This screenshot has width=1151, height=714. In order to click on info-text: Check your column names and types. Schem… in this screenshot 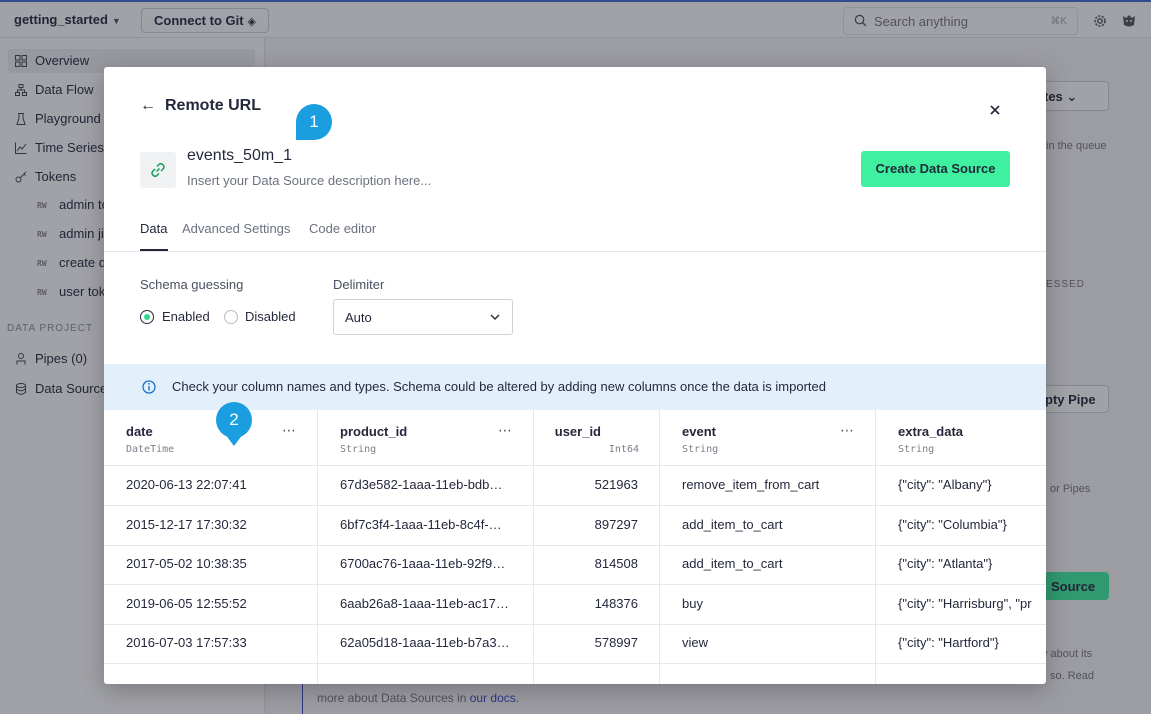, I will do `click(499, 386)`.